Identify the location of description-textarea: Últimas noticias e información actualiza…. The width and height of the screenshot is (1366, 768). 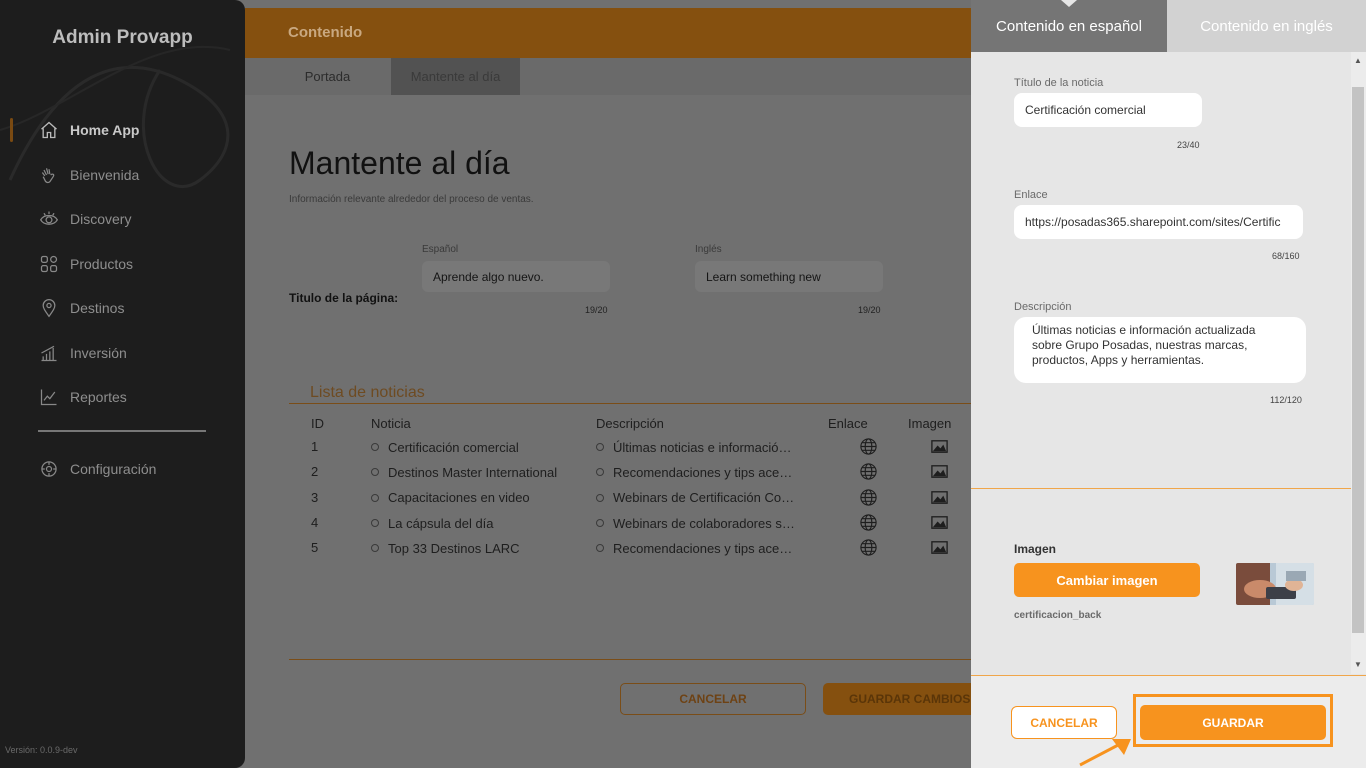
(1160, 350).